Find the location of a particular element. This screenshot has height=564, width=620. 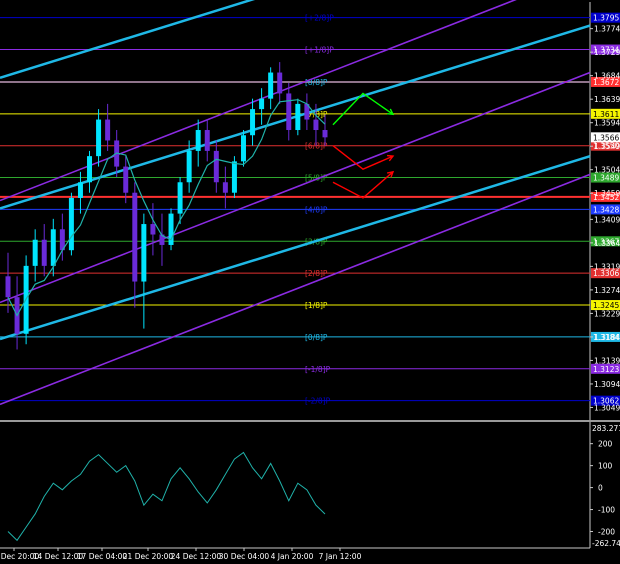

cci-bottom-value: -262.7416 is located at coordinates (606, 543).